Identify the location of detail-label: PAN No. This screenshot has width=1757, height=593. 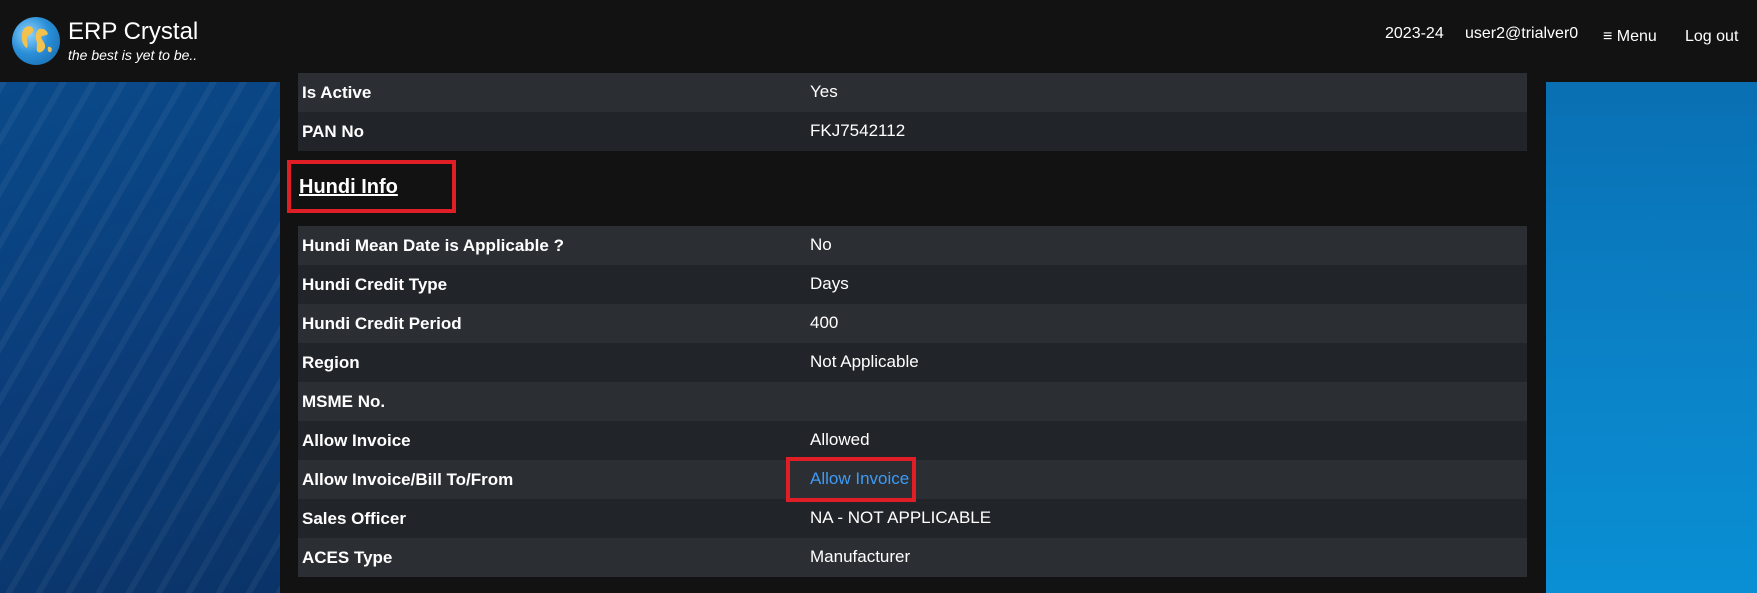
(333, 131).